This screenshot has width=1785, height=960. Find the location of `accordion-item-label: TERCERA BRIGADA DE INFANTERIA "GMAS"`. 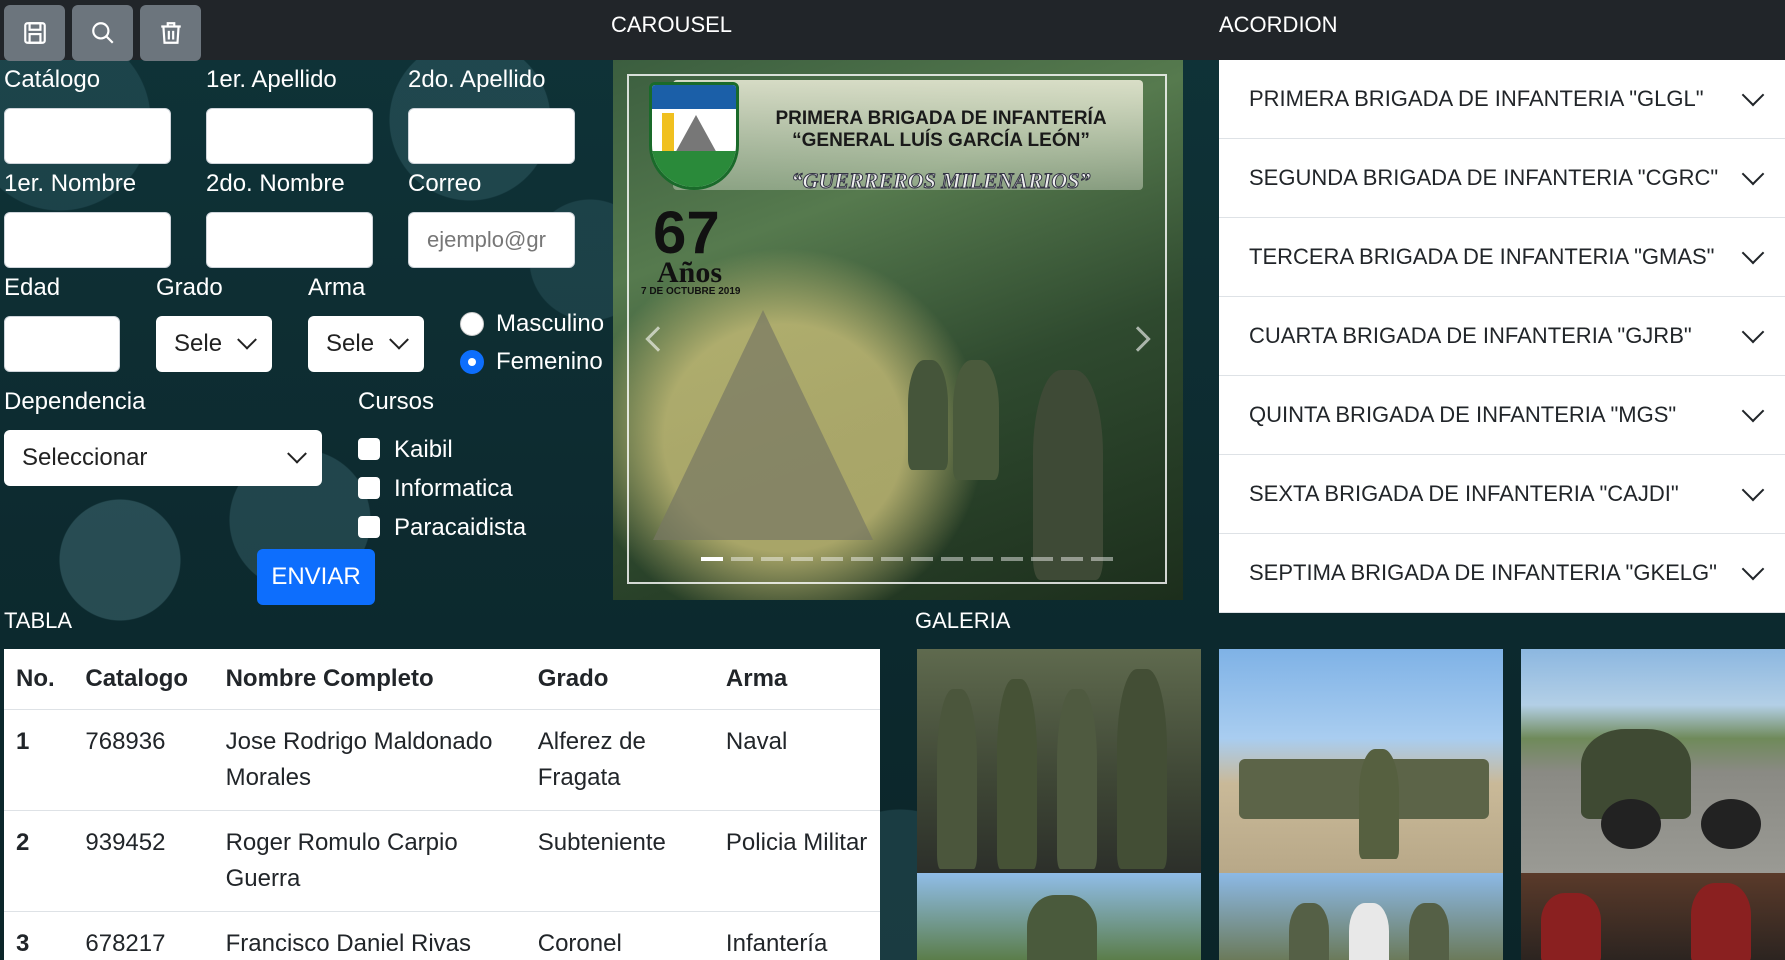

accordion-item-label: TERCERA BRIGADA DE INFANTERIA "GMAS" is located at coordinates (1482, 256).